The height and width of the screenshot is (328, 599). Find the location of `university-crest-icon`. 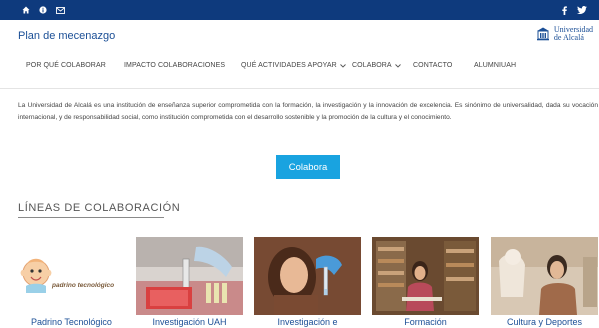

university-crest-icon is located at coordinates (543, 34).